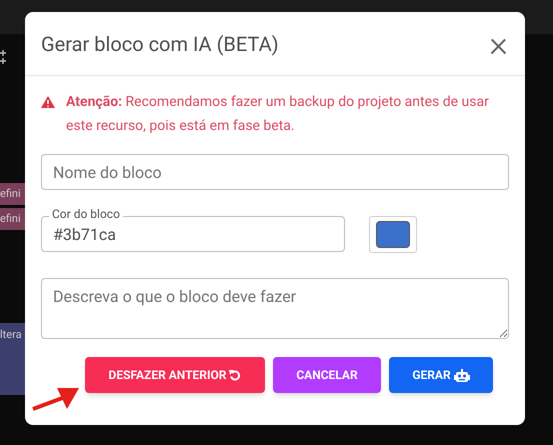  I want to click on close-button: ×, so click(499, 43).